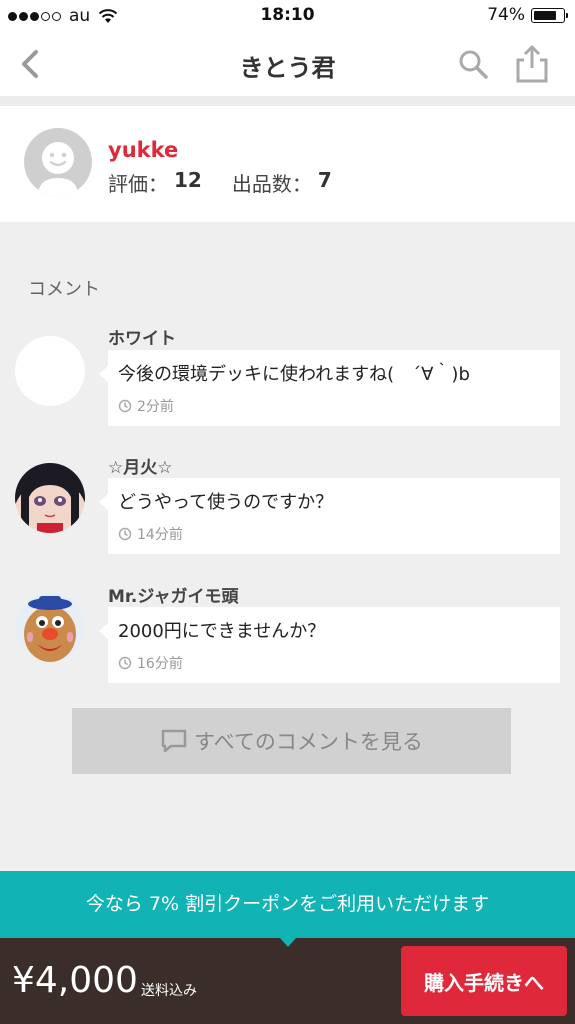 Image resolution: width=575 pixels, height=1024 pixels. What do you see at coordinates (294, 374) in the screenshot?
I see `comment-text: 今後の環境デッキに使われますね( ´∀｀)b` at bounding box center [294, 374].